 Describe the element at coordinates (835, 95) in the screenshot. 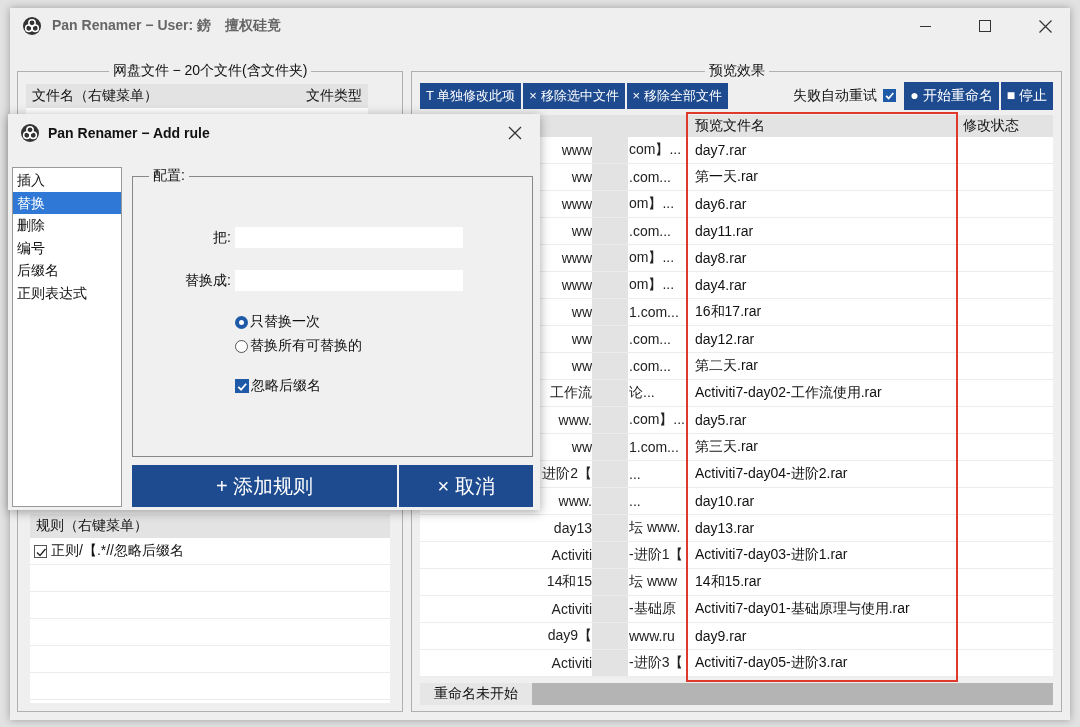

I see `checkbox-label: 失败自动重试` at that location.